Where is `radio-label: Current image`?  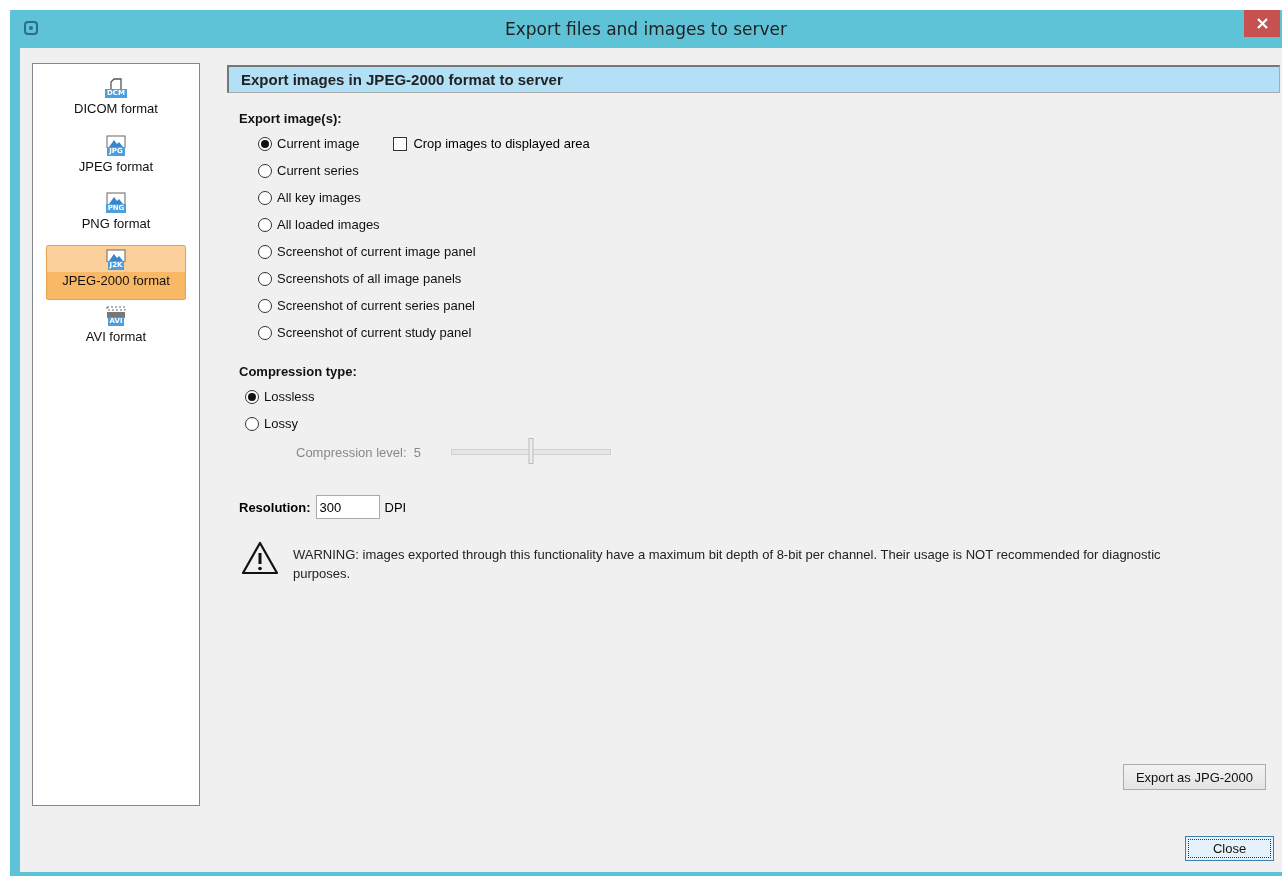 radio-label: Current image is located at coordinates (318, 143).